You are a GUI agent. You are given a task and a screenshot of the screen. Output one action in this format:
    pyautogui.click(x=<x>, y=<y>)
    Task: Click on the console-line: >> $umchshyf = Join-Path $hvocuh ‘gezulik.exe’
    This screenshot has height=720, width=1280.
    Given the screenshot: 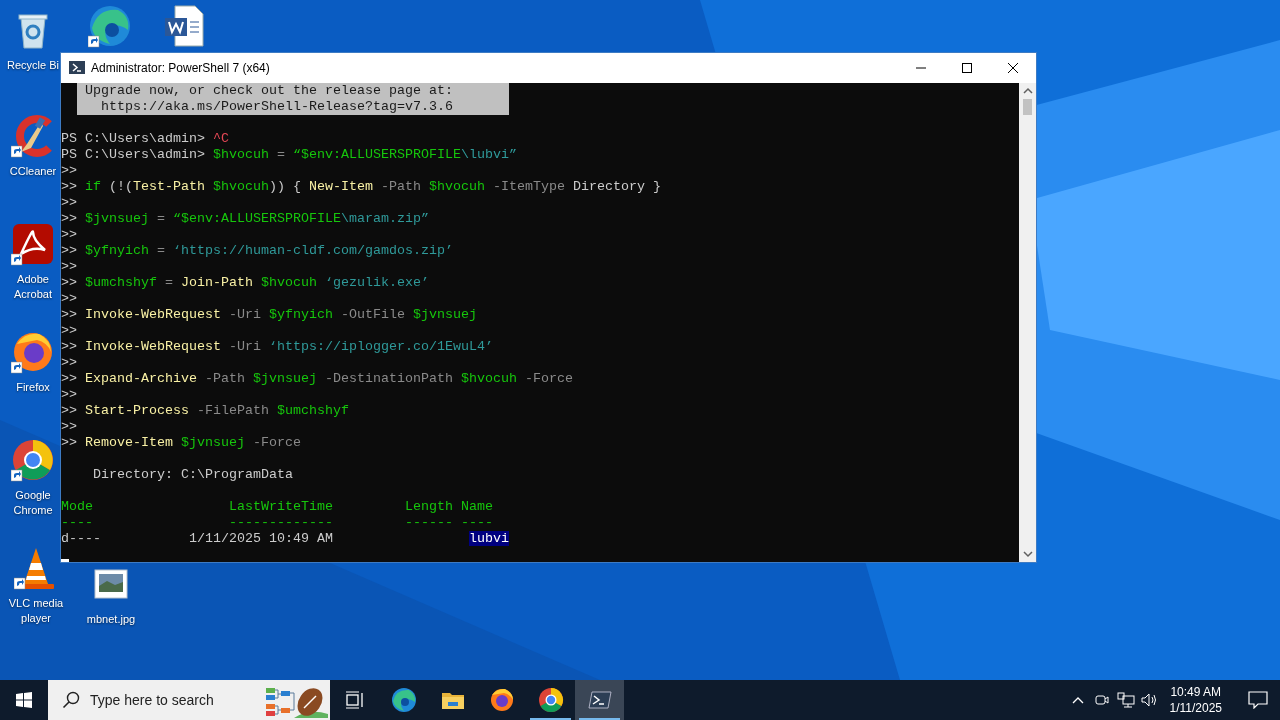 What is the action you would take?
    pyautogui.click(x=245, y=283)
    